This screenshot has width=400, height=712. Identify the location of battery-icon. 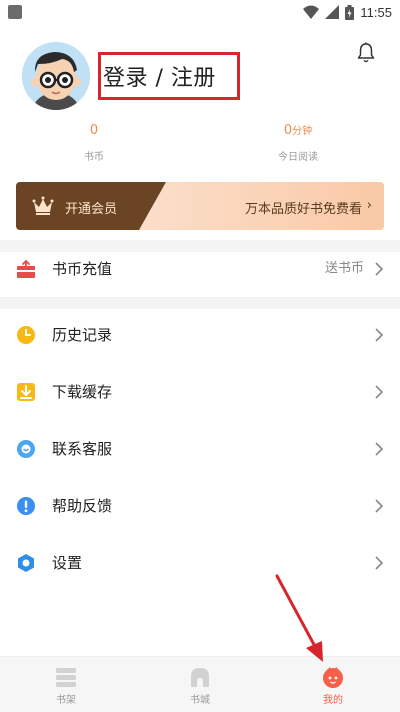
(350, 12).